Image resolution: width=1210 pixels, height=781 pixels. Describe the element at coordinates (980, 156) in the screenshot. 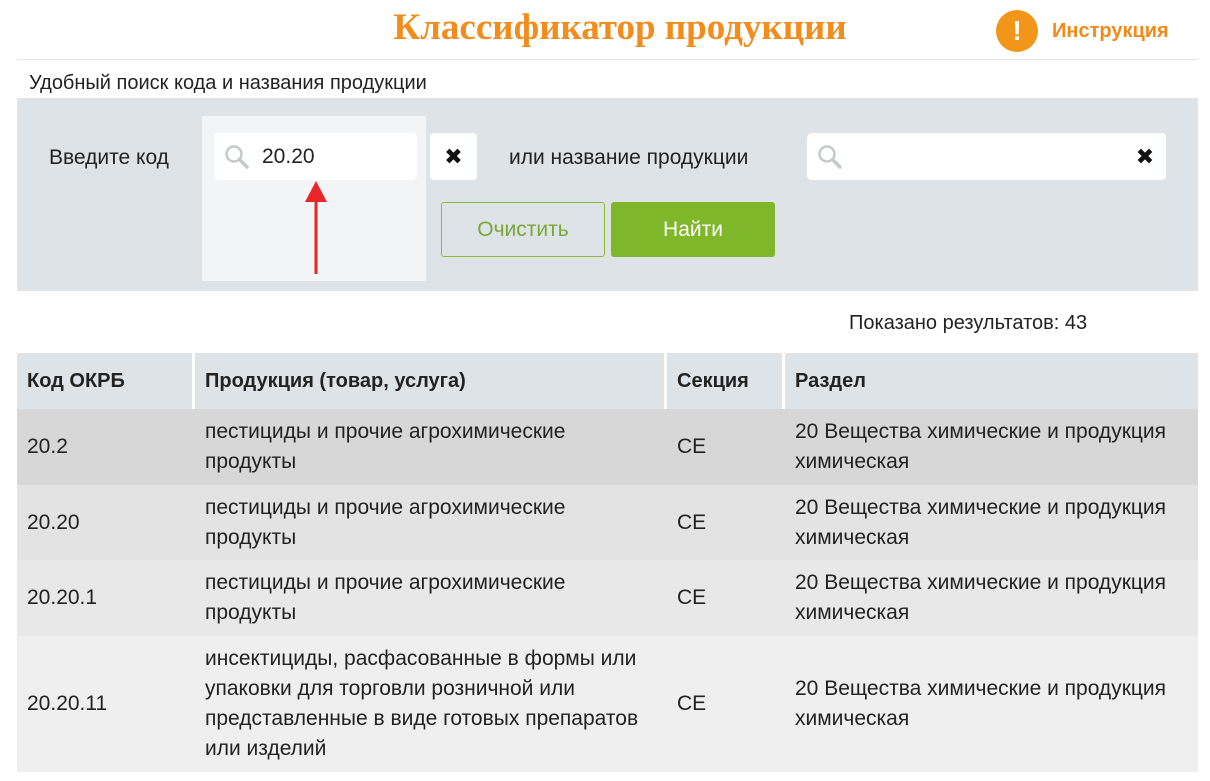

I see `name-input` at that location.